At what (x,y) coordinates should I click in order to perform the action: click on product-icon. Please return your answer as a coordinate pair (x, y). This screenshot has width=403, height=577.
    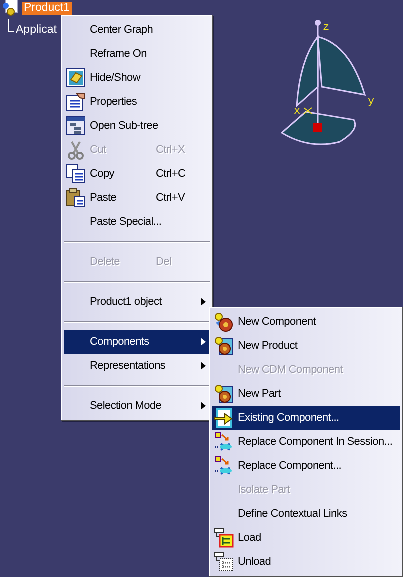
    Looking at the image, I should click on (11, 8).